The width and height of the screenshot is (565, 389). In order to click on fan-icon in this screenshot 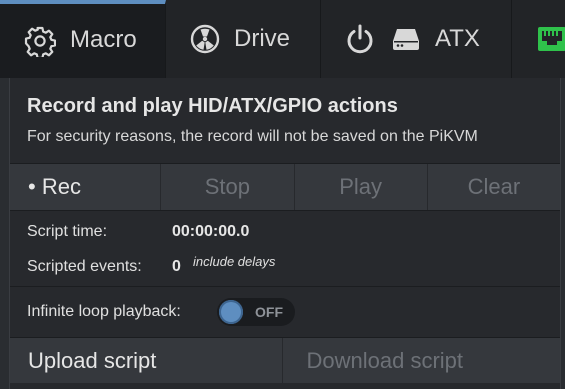, I will do `click(205, 39)`.